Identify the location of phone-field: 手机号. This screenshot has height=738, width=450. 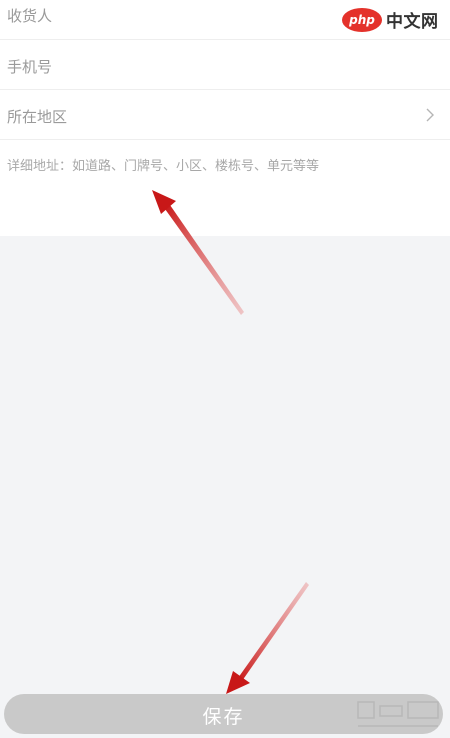
(225, 65).